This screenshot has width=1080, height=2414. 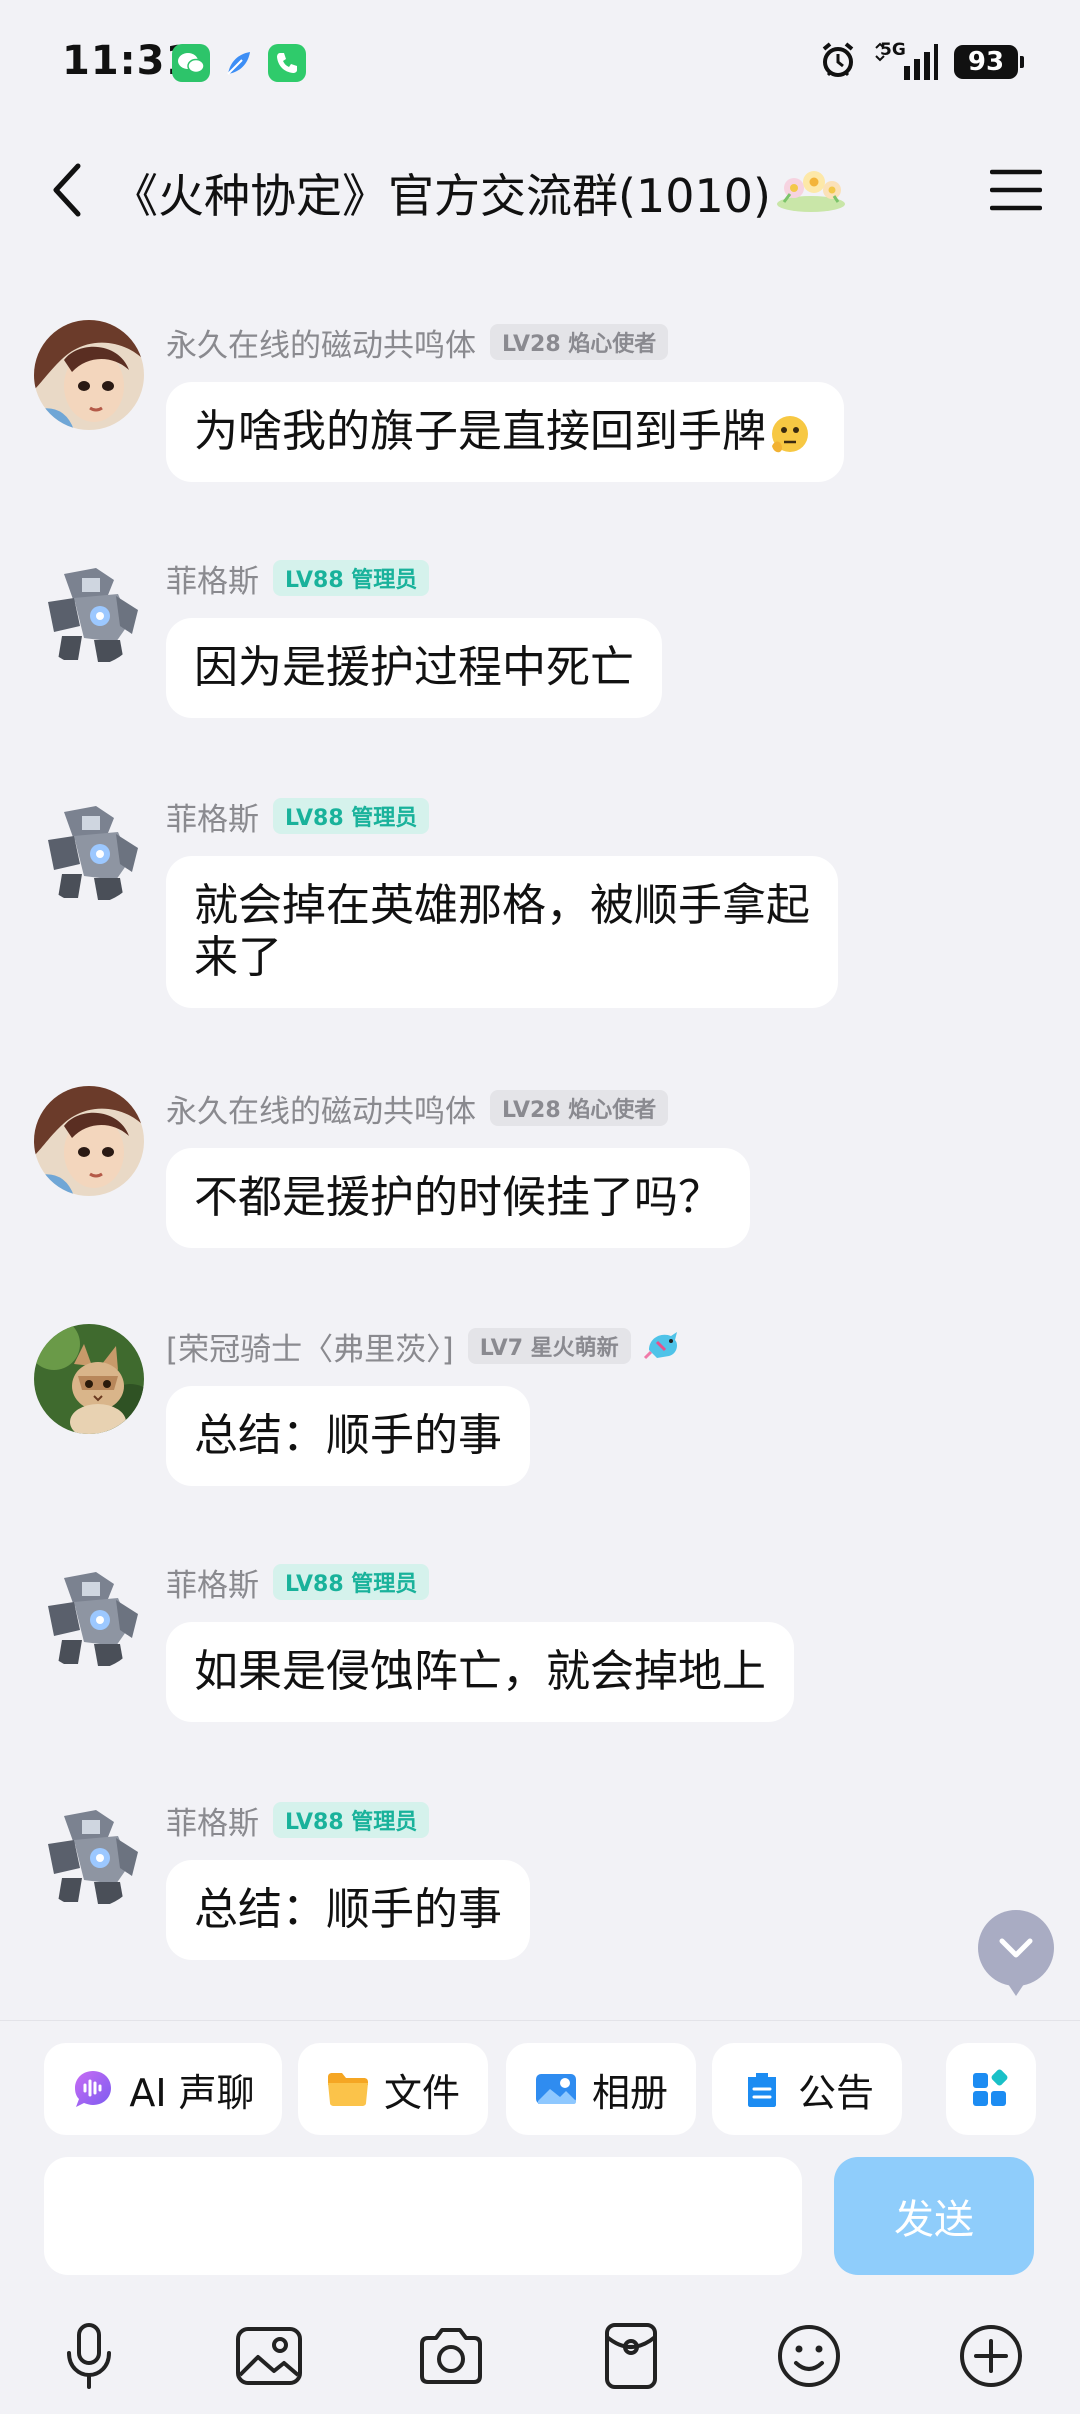 What do you see at coordinates (762, 2089) in the screenshot?
I see `announcement-icon` at bounding box center [762, 2089].